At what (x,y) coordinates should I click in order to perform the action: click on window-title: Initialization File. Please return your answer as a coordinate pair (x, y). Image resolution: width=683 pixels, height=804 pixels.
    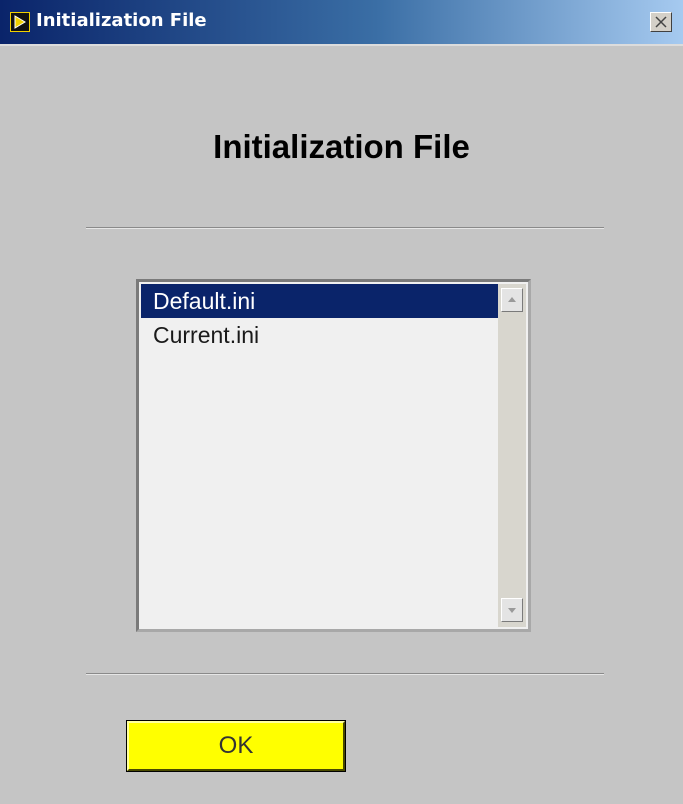
    Looking at the image, I should click on (121, 20).